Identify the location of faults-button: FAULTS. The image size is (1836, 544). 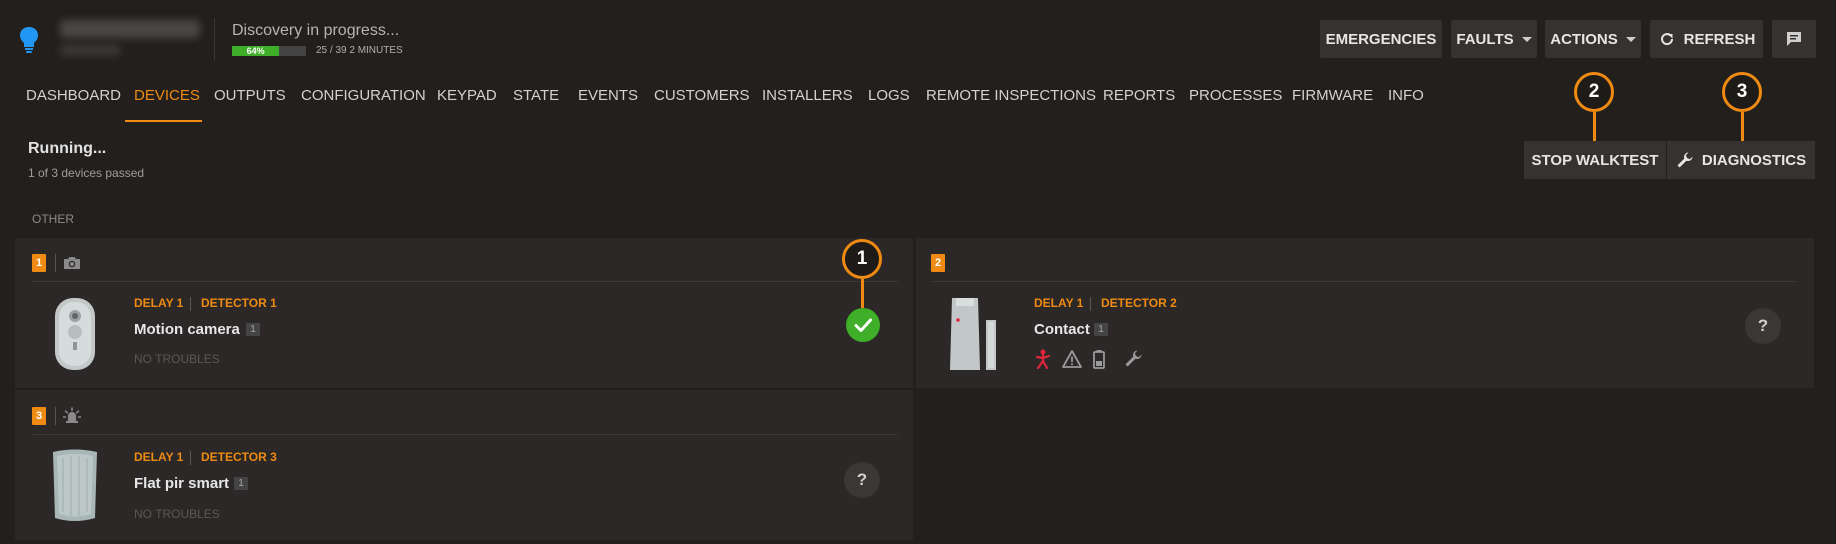
(1494, 39).